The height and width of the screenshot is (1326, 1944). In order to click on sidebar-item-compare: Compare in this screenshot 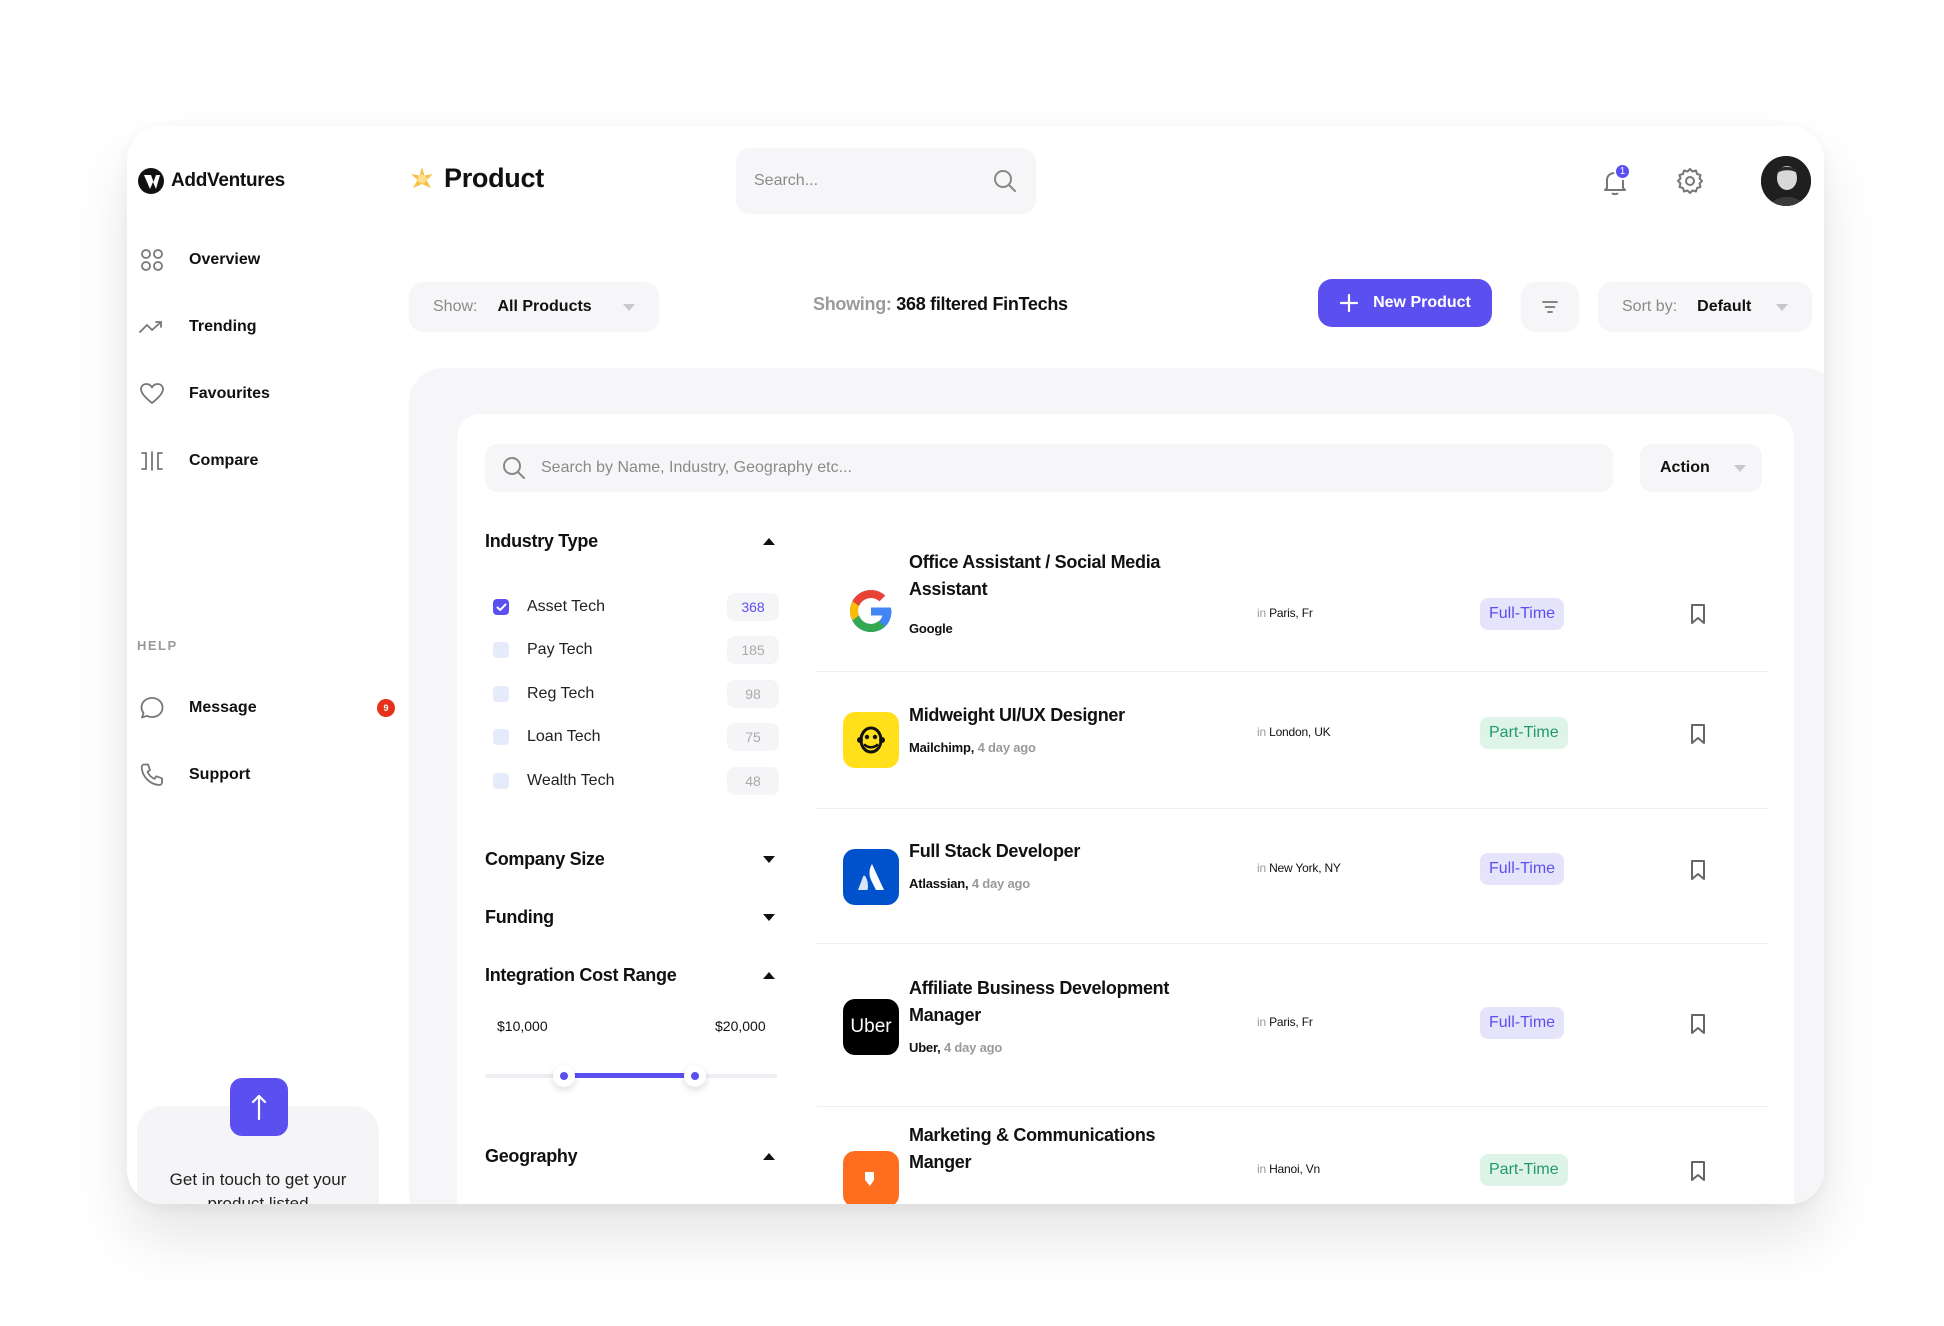, I will do `click(198, 461)`.